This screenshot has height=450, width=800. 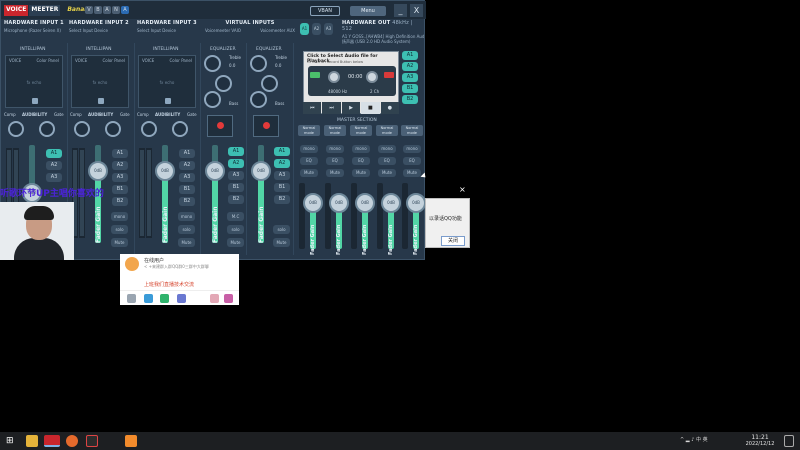 What do you see at coordinates (316, 29) in the screenshot?
I see `hwout-a2-select: A2` at bounding box center [316, 29].